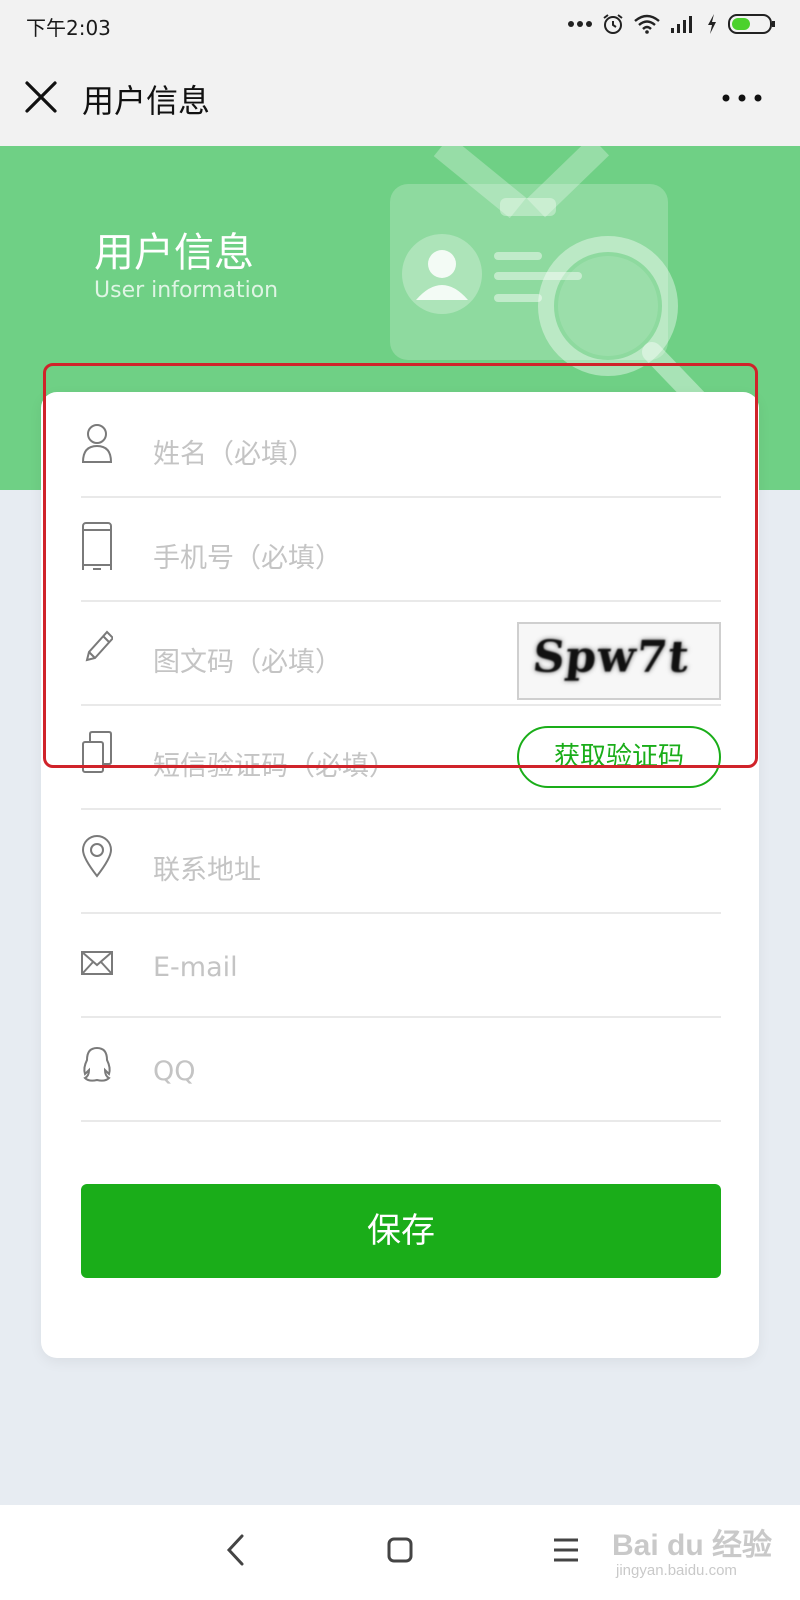 The width and height of the screenshot is (800, 1600). Describe the element at coordinates (613, 24) in the screenshot. I see `alarm-icon` at that location.